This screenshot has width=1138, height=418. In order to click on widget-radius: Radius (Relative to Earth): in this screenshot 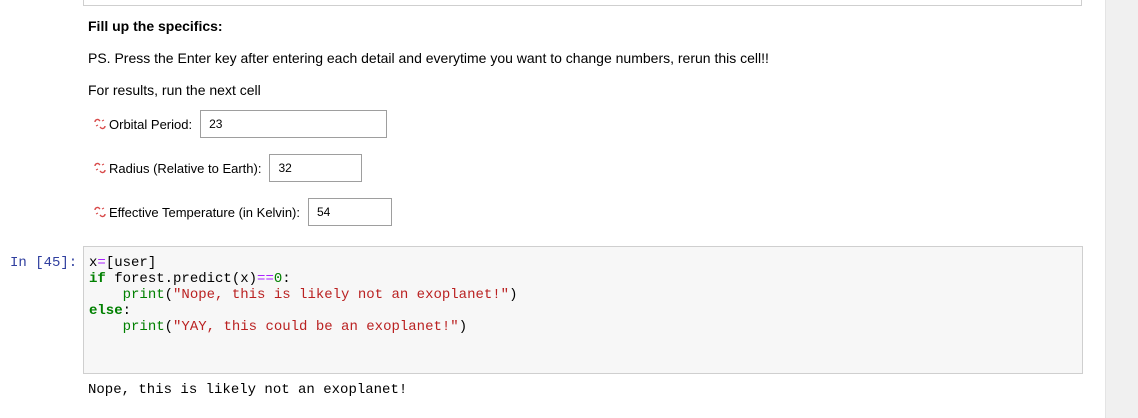, I will do `click(228, 168)`.